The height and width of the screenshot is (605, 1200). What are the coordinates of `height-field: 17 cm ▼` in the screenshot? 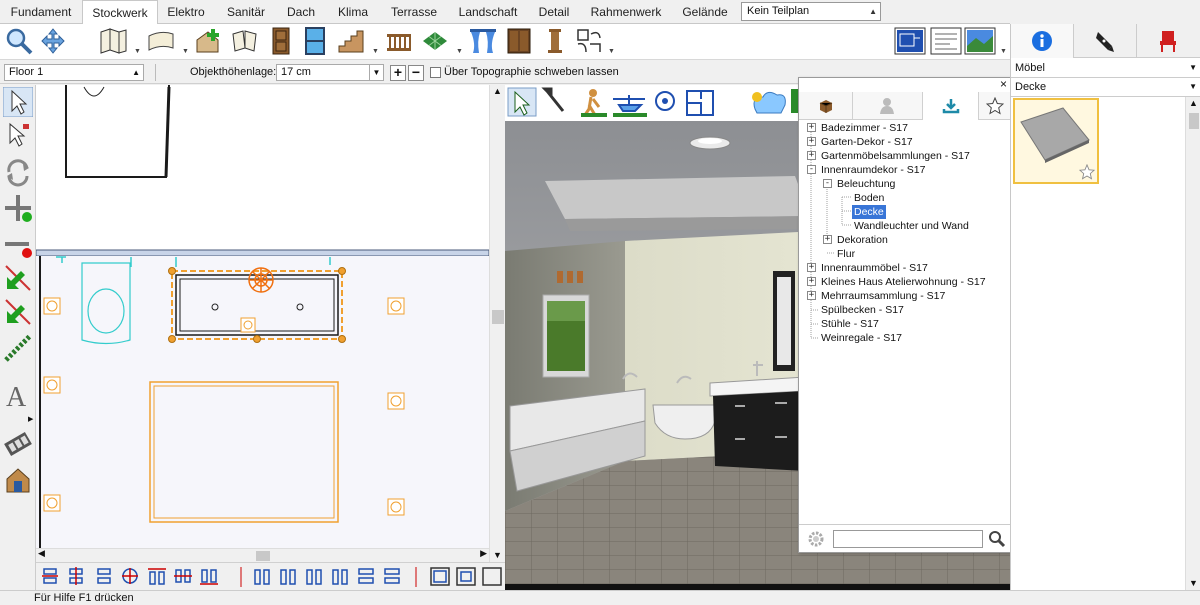 It's located at (330, 72).